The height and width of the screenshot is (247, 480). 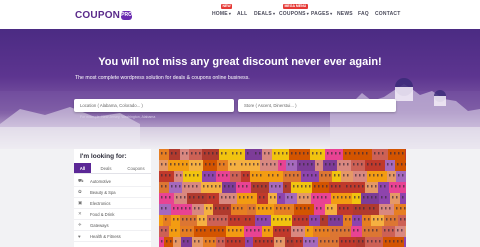 What do you see at coordinates (112, 192) in the screenshot?
I see `category-item-beauty: ✿ Beauty & Spa` at bounding box center [112, 192].